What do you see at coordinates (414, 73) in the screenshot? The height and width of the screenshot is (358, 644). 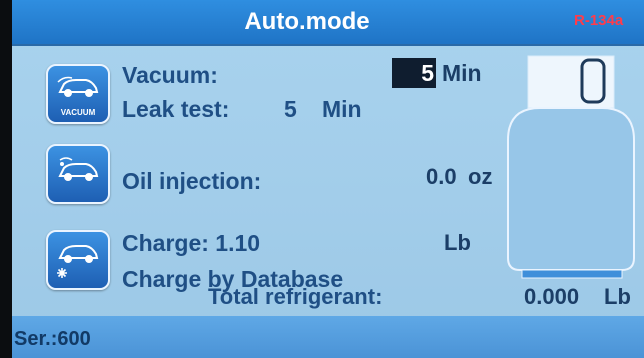 I see `vacuum-time-field: 5` at bounding box center [414, 73].